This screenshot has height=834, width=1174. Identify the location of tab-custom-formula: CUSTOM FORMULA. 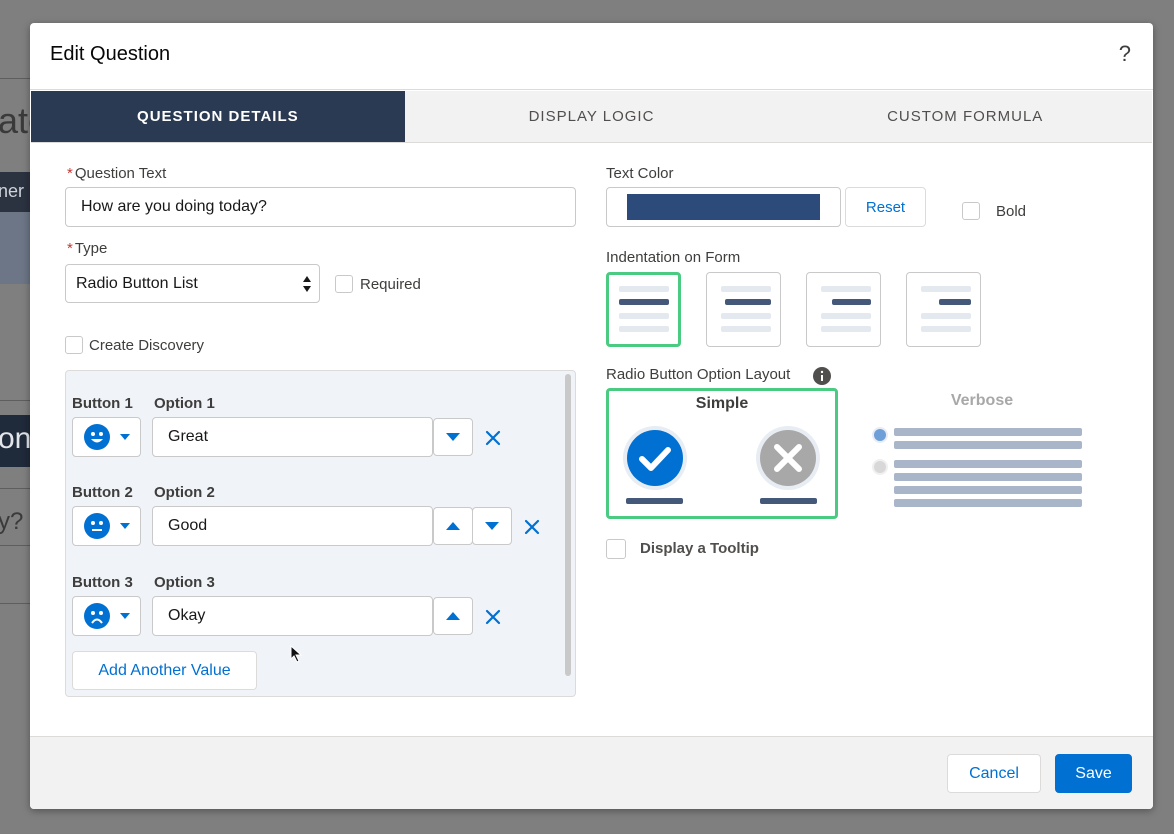
(965, 116).